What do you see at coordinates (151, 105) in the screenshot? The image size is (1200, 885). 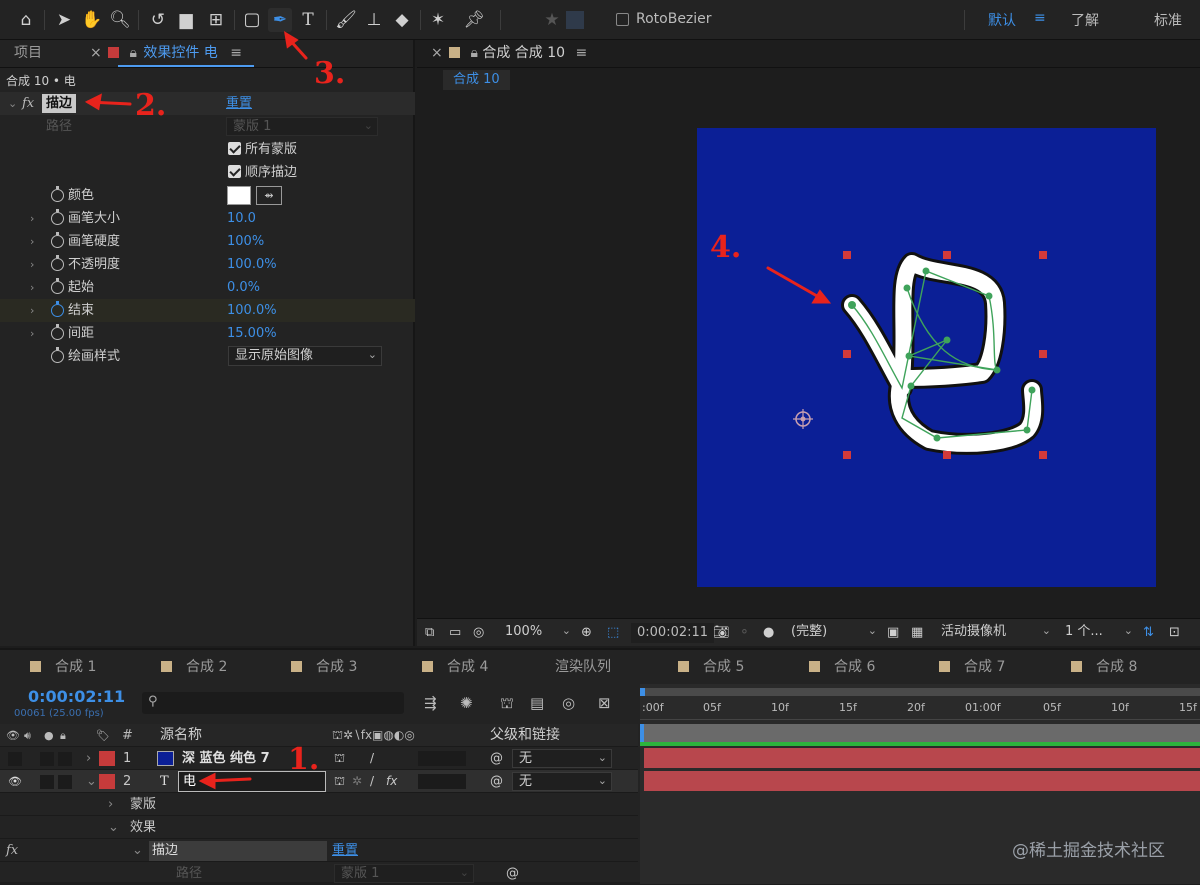 I see `annotation-label-2: 2.` at bounding box center [151, 105].